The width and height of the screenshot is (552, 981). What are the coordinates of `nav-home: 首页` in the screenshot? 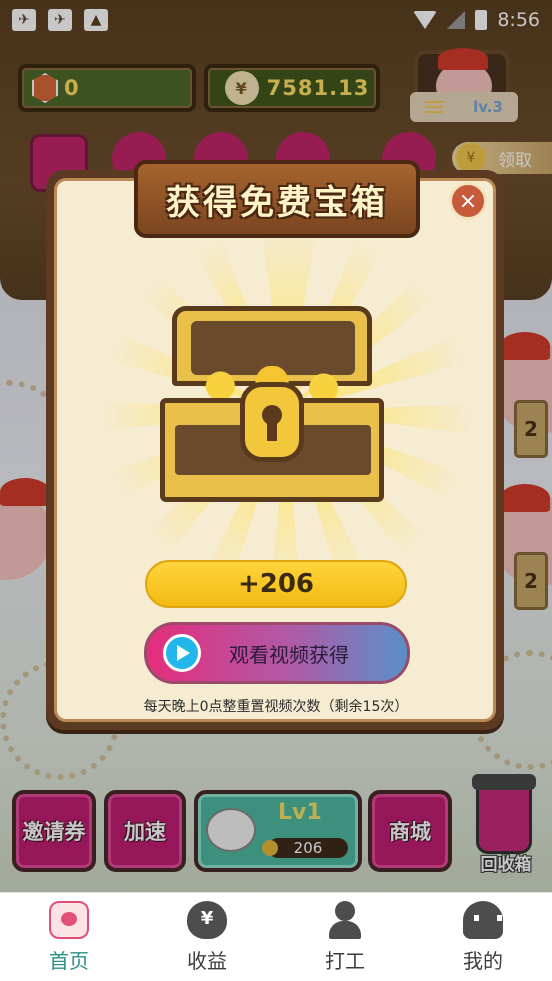 It's located at (69, 937).